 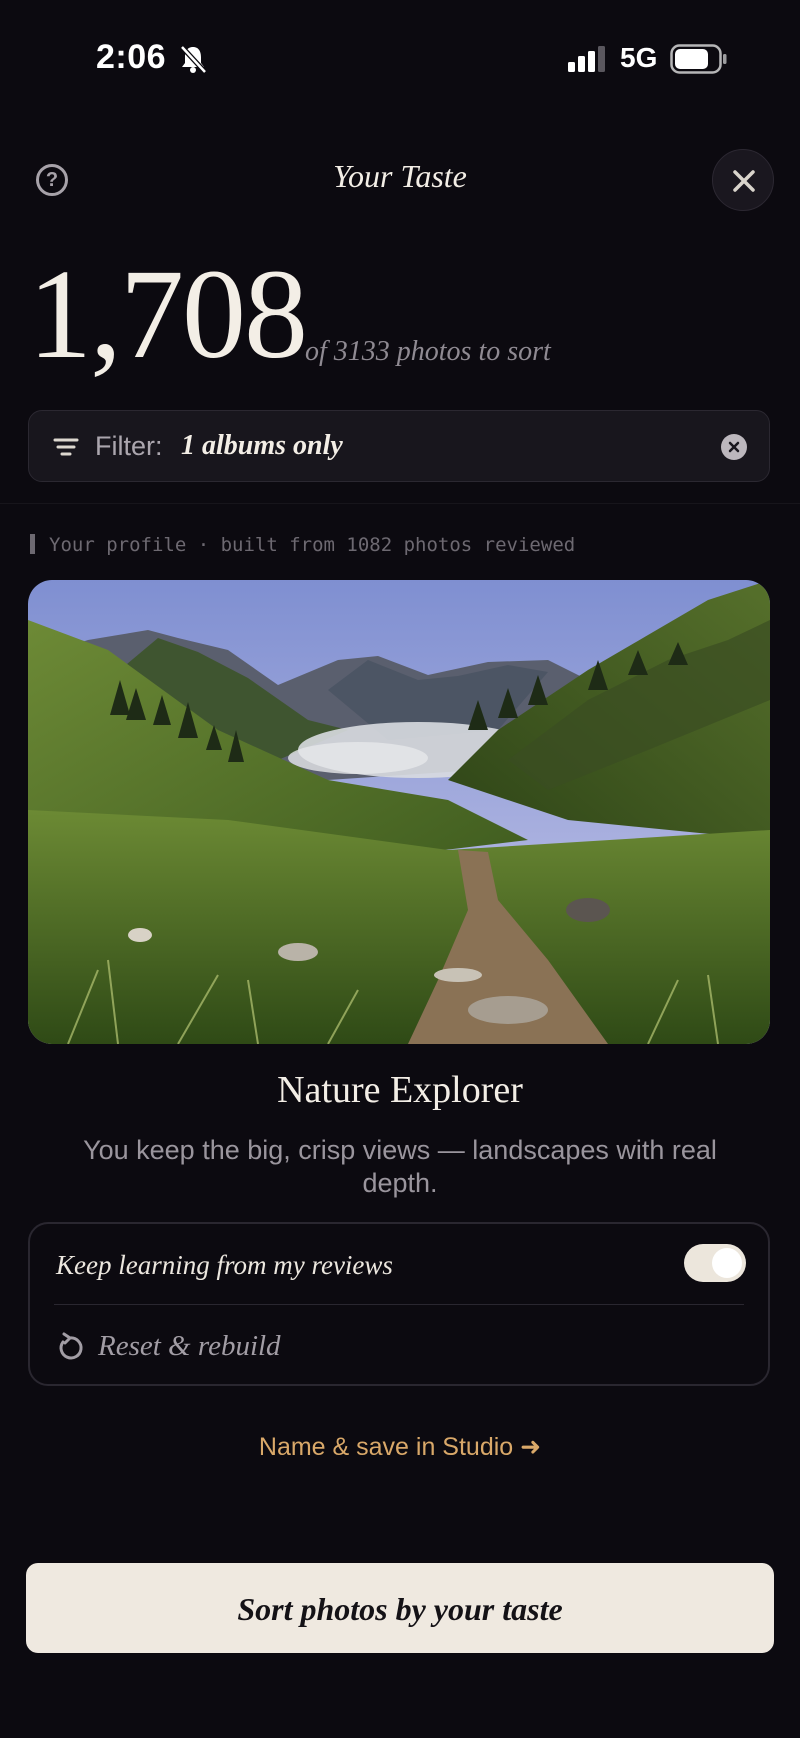 What do you see at coordinates (400, 503) in the screenshot?
I see `section-divider` at bounding box center [400, 503].